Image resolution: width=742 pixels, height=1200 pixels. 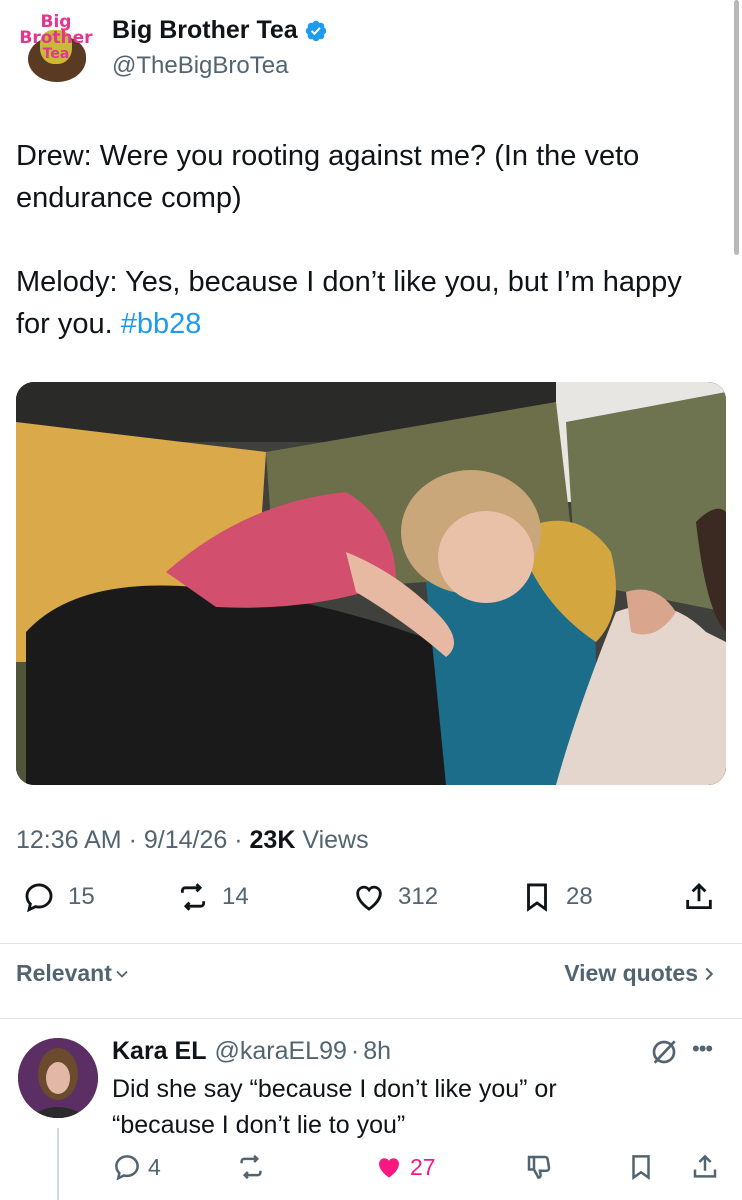 What do you see at coordinates (205, 30) in the screenshot?
I see `display-name-text: Big Brother Tea` at bounding box center [205, 30].